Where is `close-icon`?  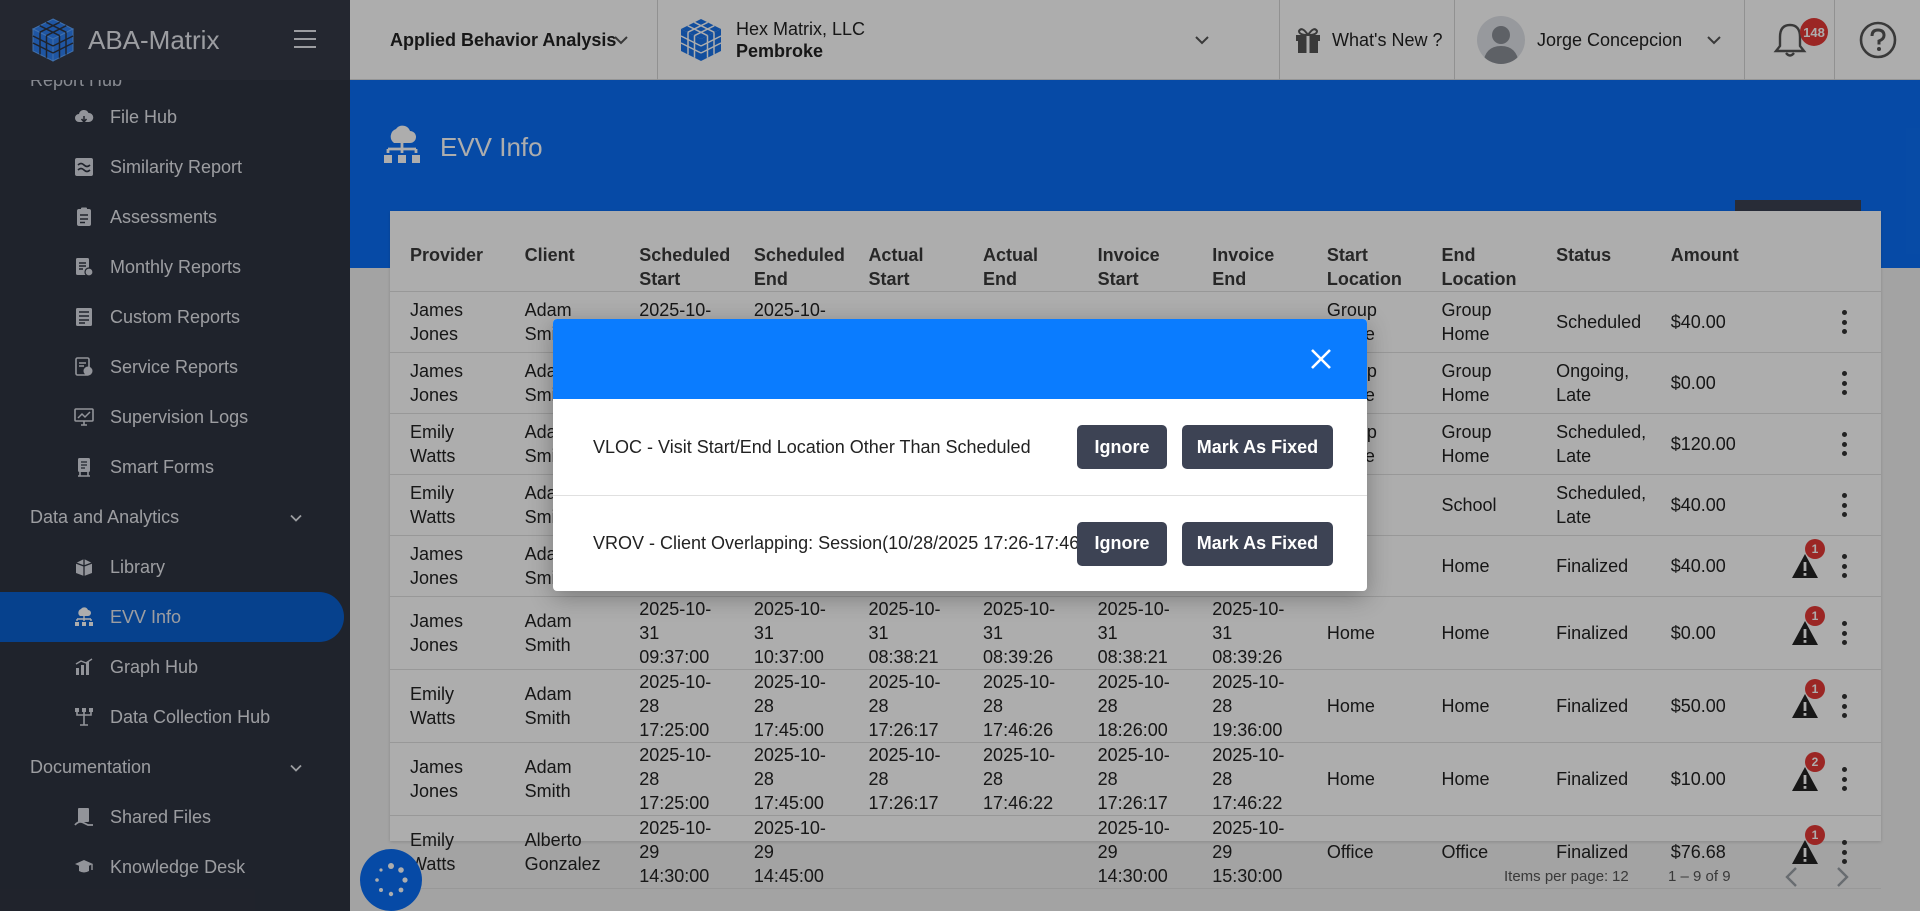 close-icon is located at coordinates (1321, 359).